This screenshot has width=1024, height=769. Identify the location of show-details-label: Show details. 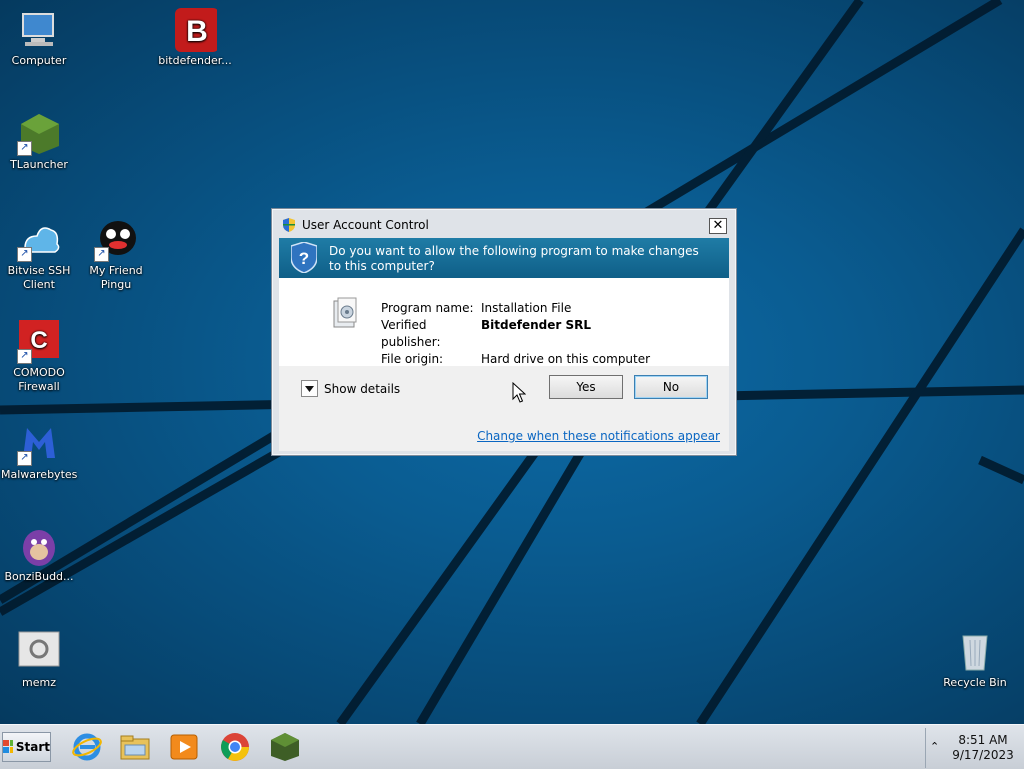
(362, 388).